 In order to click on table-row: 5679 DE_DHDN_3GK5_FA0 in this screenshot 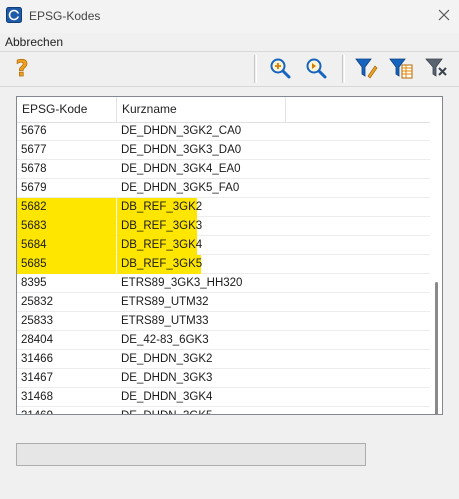, I will do `click(227, 188)`.